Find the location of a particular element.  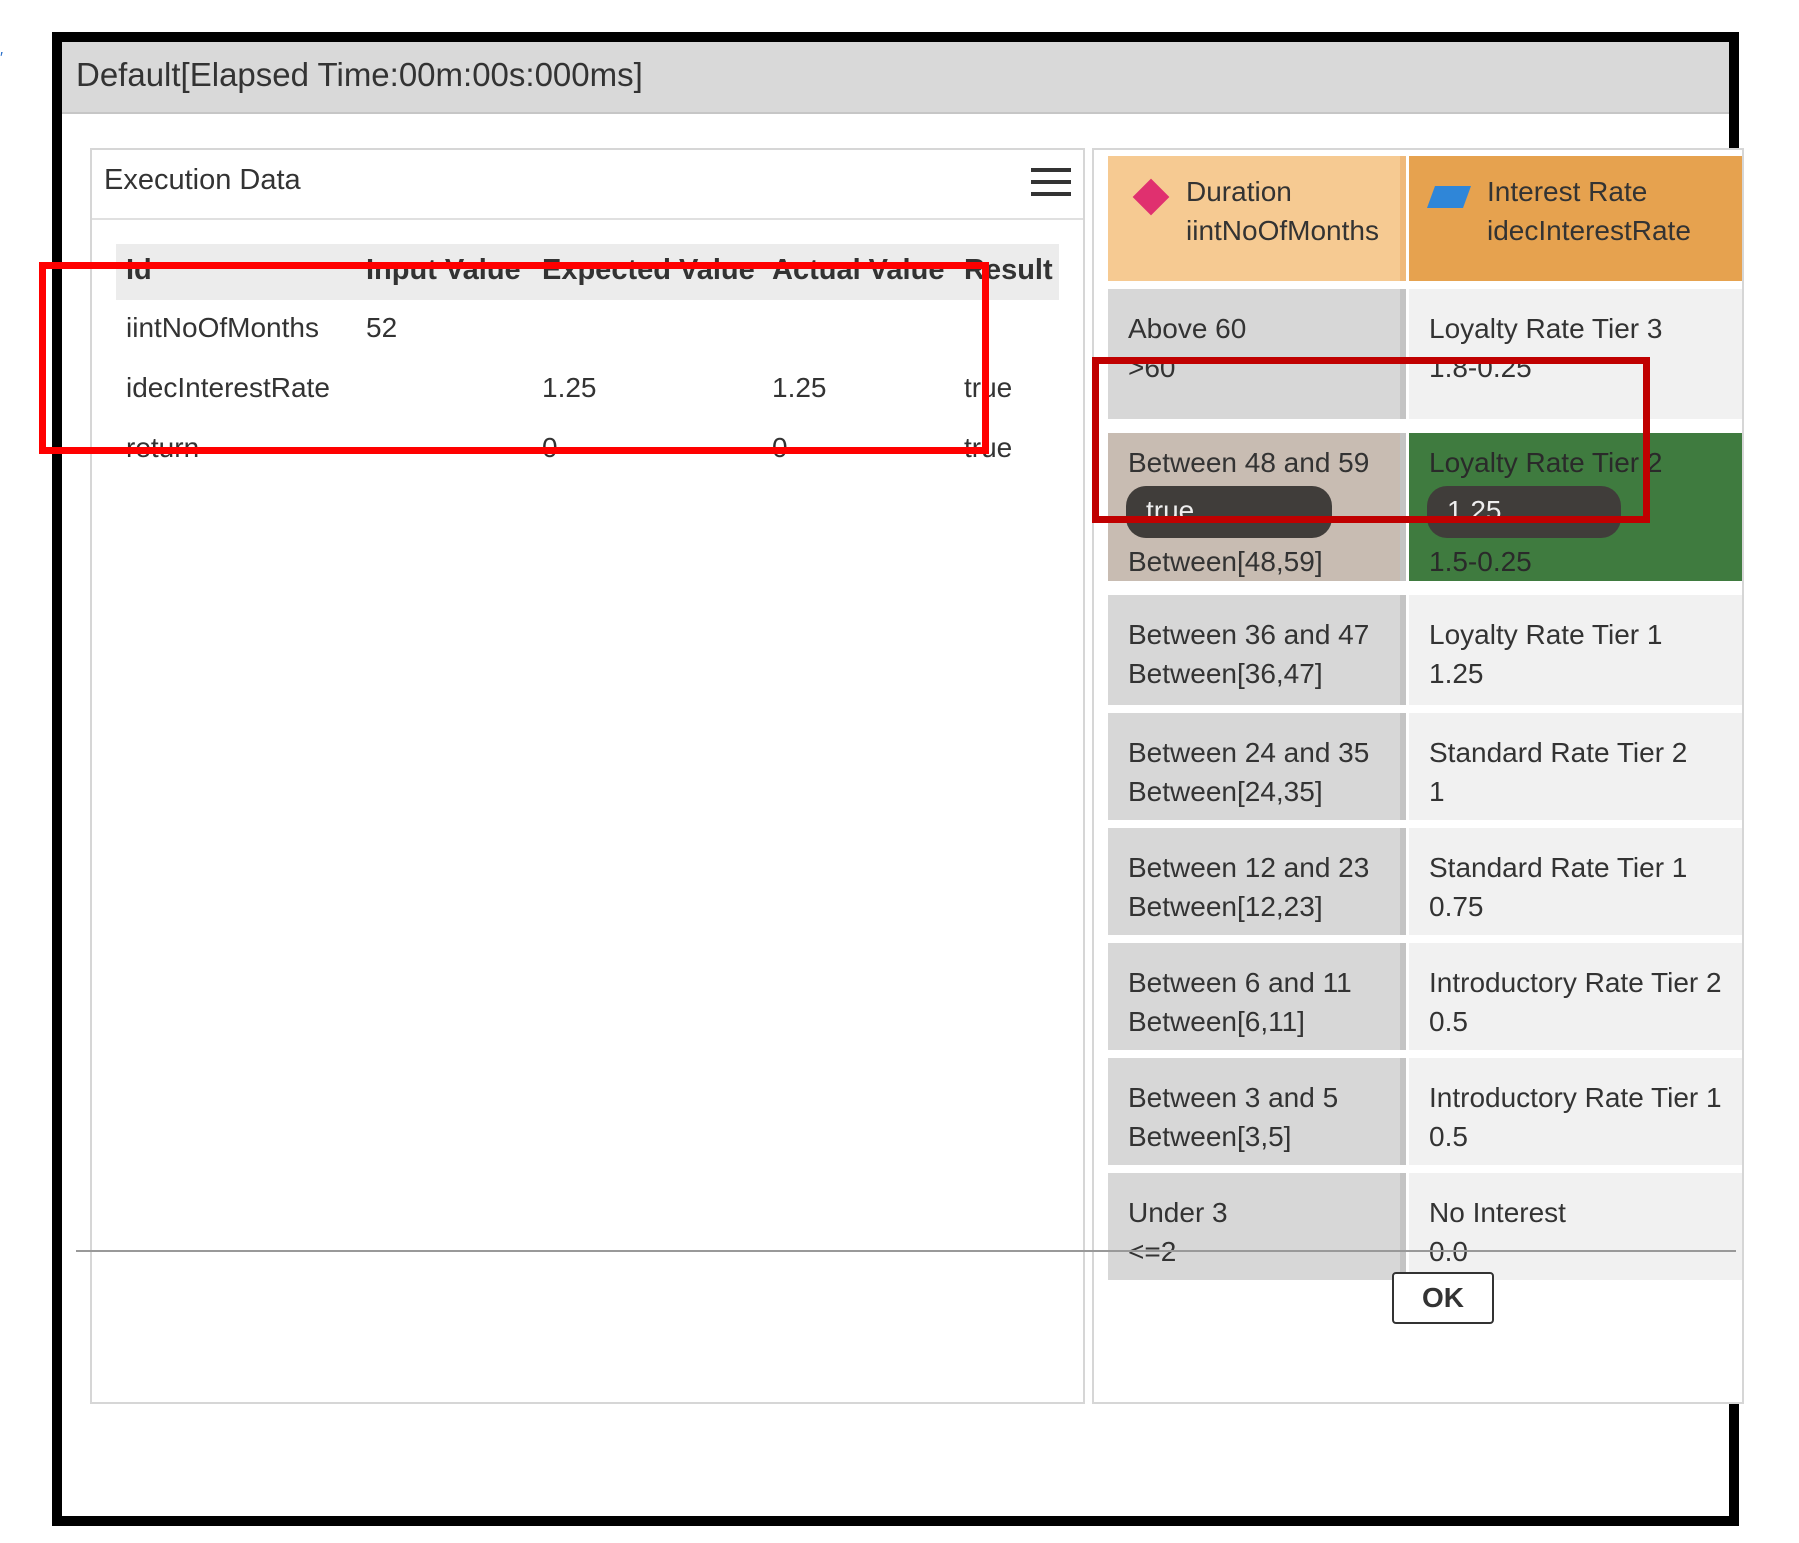

condition-expression: Between[3,5] is located at coordinates (1210, 1136).